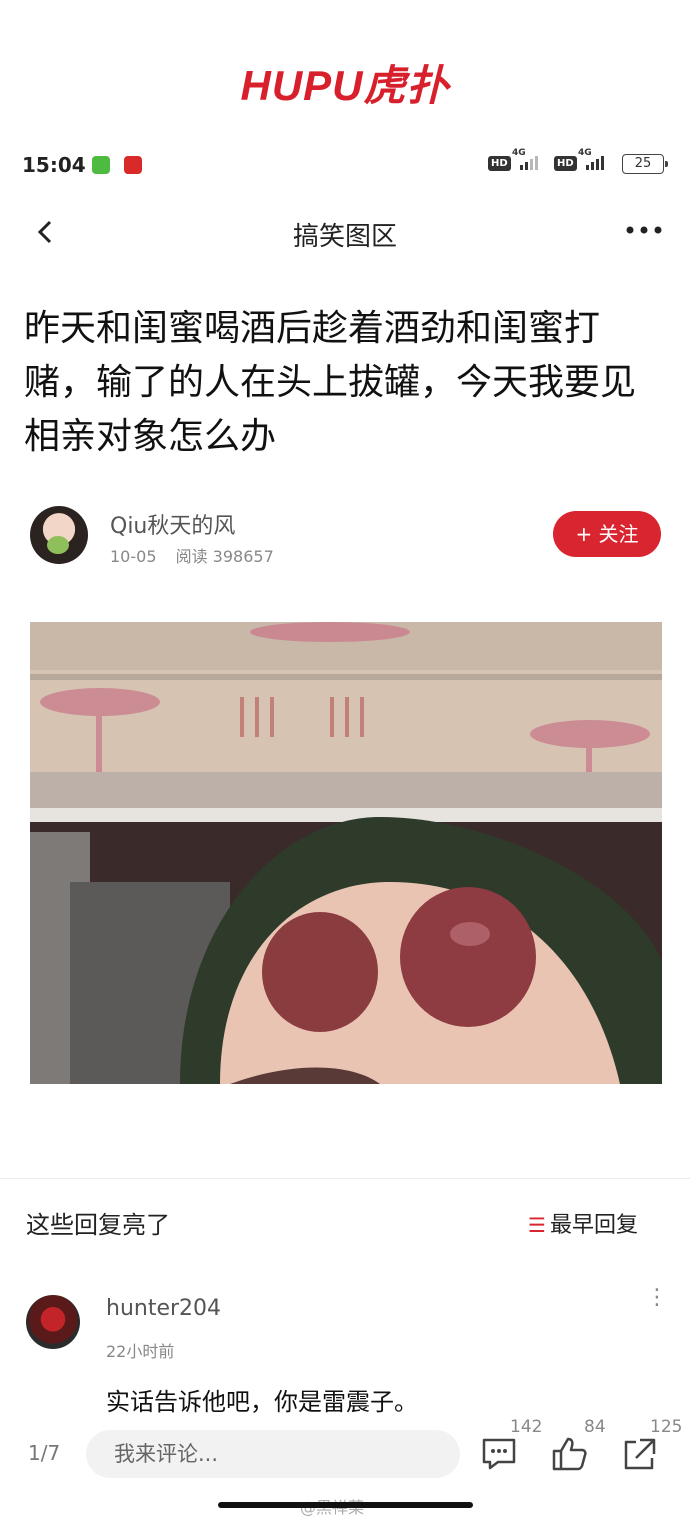  I want to click on post-date: 10-05, so click(133, 556).